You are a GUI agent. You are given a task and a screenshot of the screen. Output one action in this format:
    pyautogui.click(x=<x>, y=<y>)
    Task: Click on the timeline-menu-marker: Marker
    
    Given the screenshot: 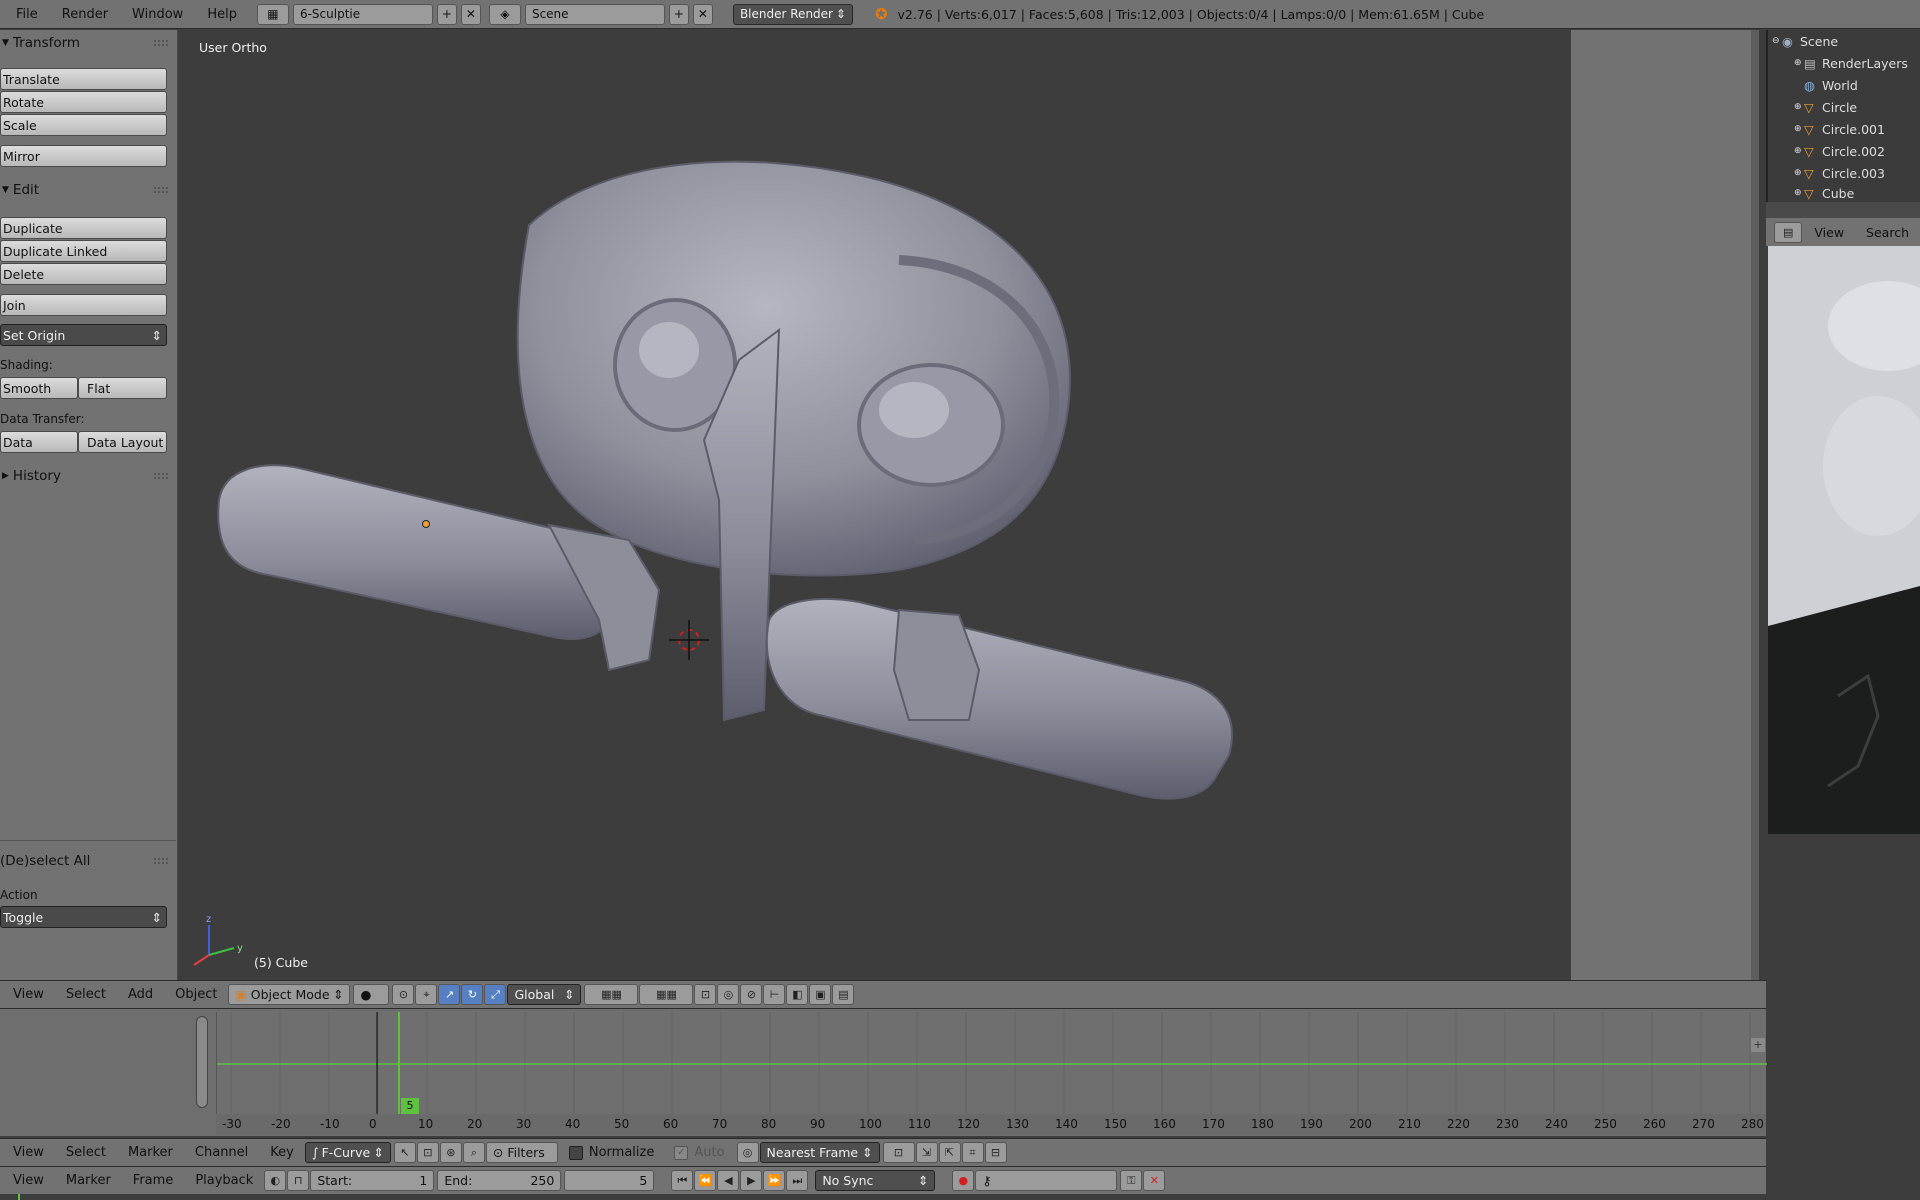 What is the action you would take?
    pyautogui.click(x=88, y=1180)
    